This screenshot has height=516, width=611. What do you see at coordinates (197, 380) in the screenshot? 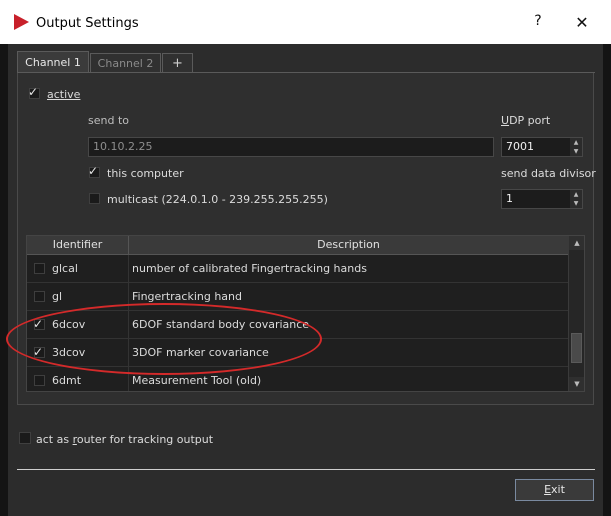
I see `row-description: Measurement Tool (old)` at bounding box center [197, 380].